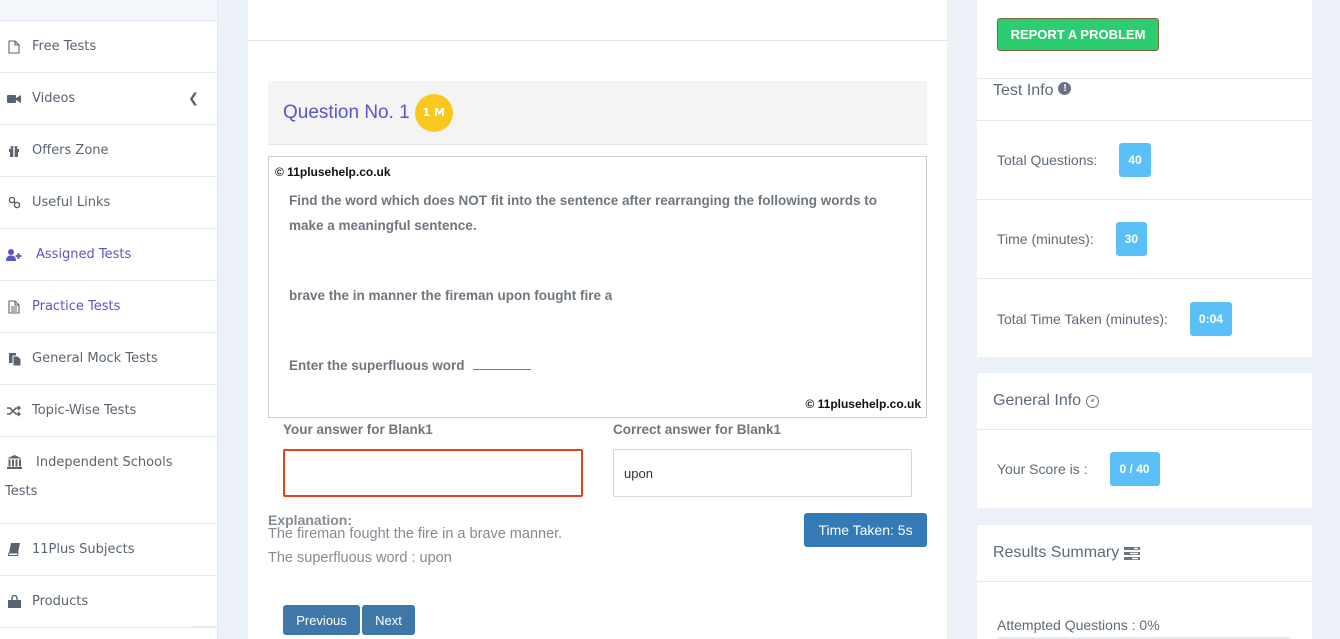  Describe the element at coordinates (1082, 318) in the screenshot. I see `info-label: Total Time Taken (minutes):` at that location.